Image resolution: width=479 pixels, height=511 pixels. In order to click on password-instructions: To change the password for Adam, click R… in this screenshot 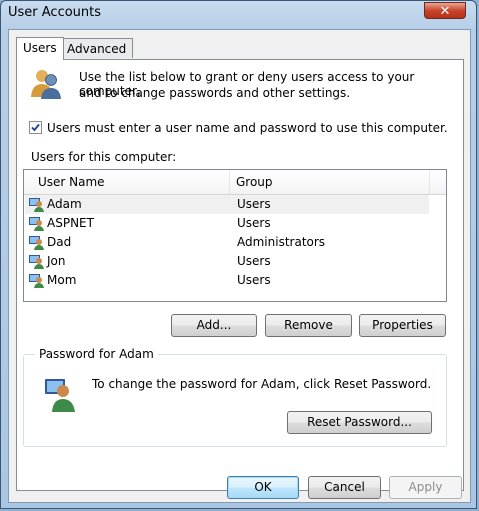, I will do `click(262, 384)`.